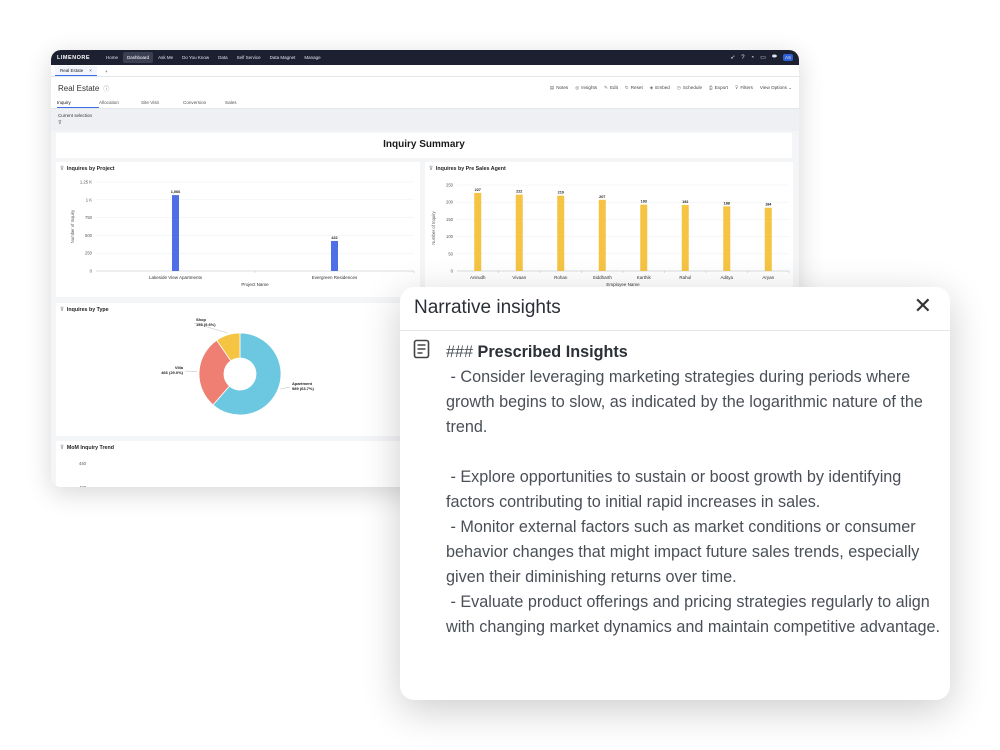 The image size is (1000, 750). I want to click on action-label: Embed, so click(662, 87).